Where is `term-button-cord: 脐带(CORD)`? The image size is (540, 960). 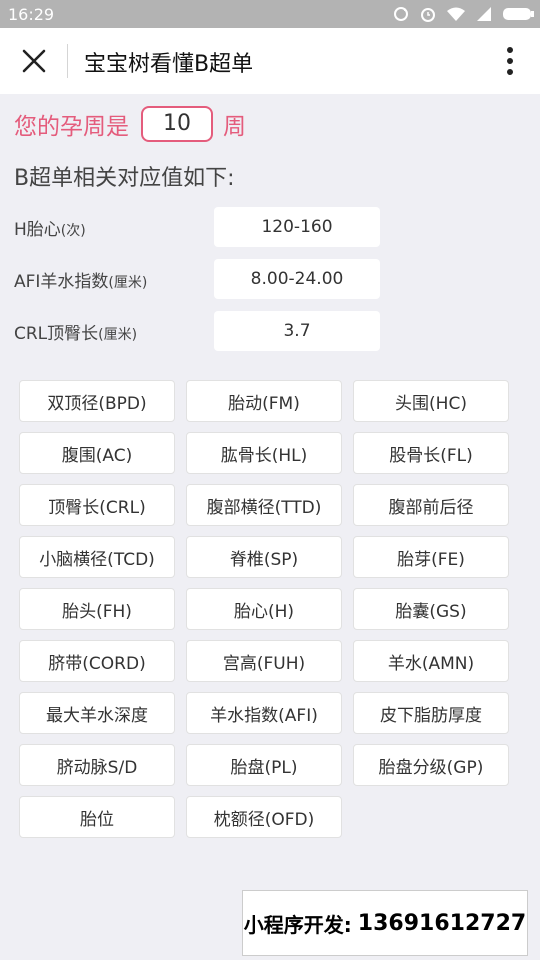
term-button-cord: 脐带(CORD) is located at coordinates (97, 661).